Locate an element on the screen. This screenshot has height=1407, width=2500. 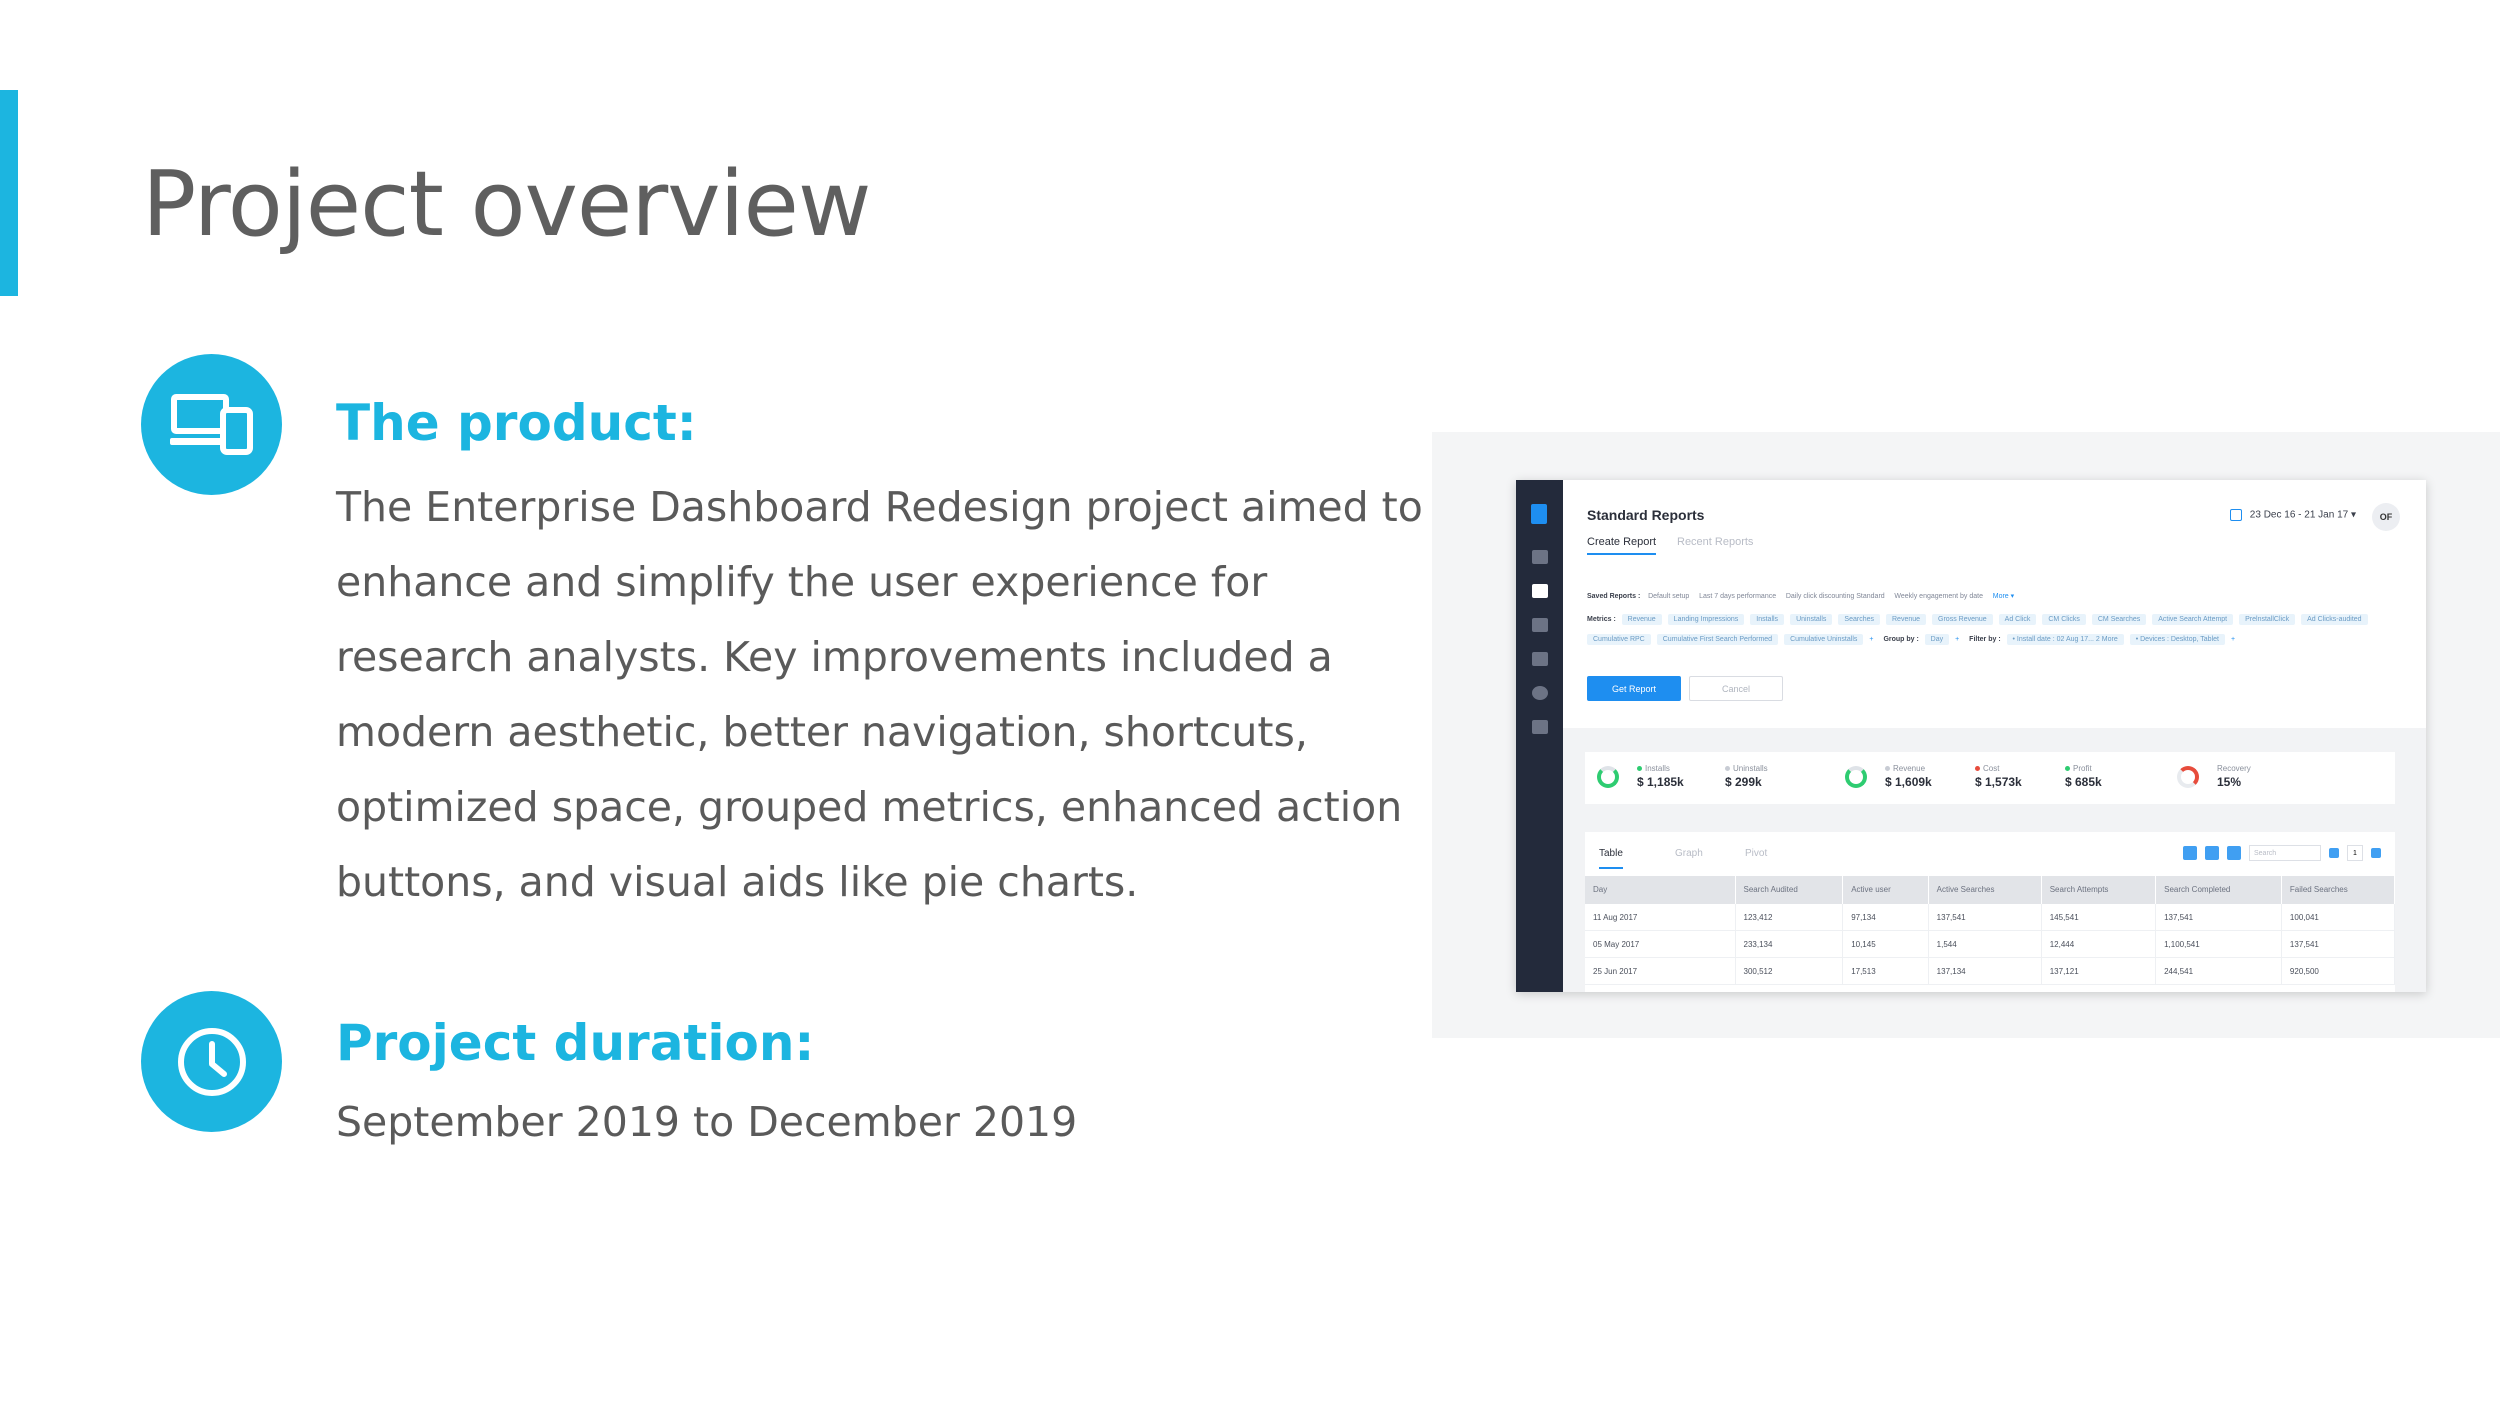
column-header: Search Completed is located at coordinates (2218, 890).